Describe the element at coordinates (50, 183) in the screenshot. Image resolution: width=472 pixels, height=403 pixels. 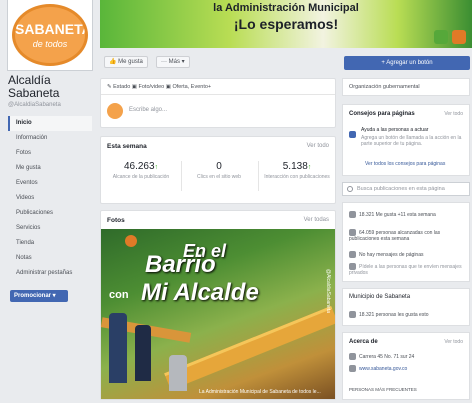
I see `nav-item-eventos: Eventos` at that location.